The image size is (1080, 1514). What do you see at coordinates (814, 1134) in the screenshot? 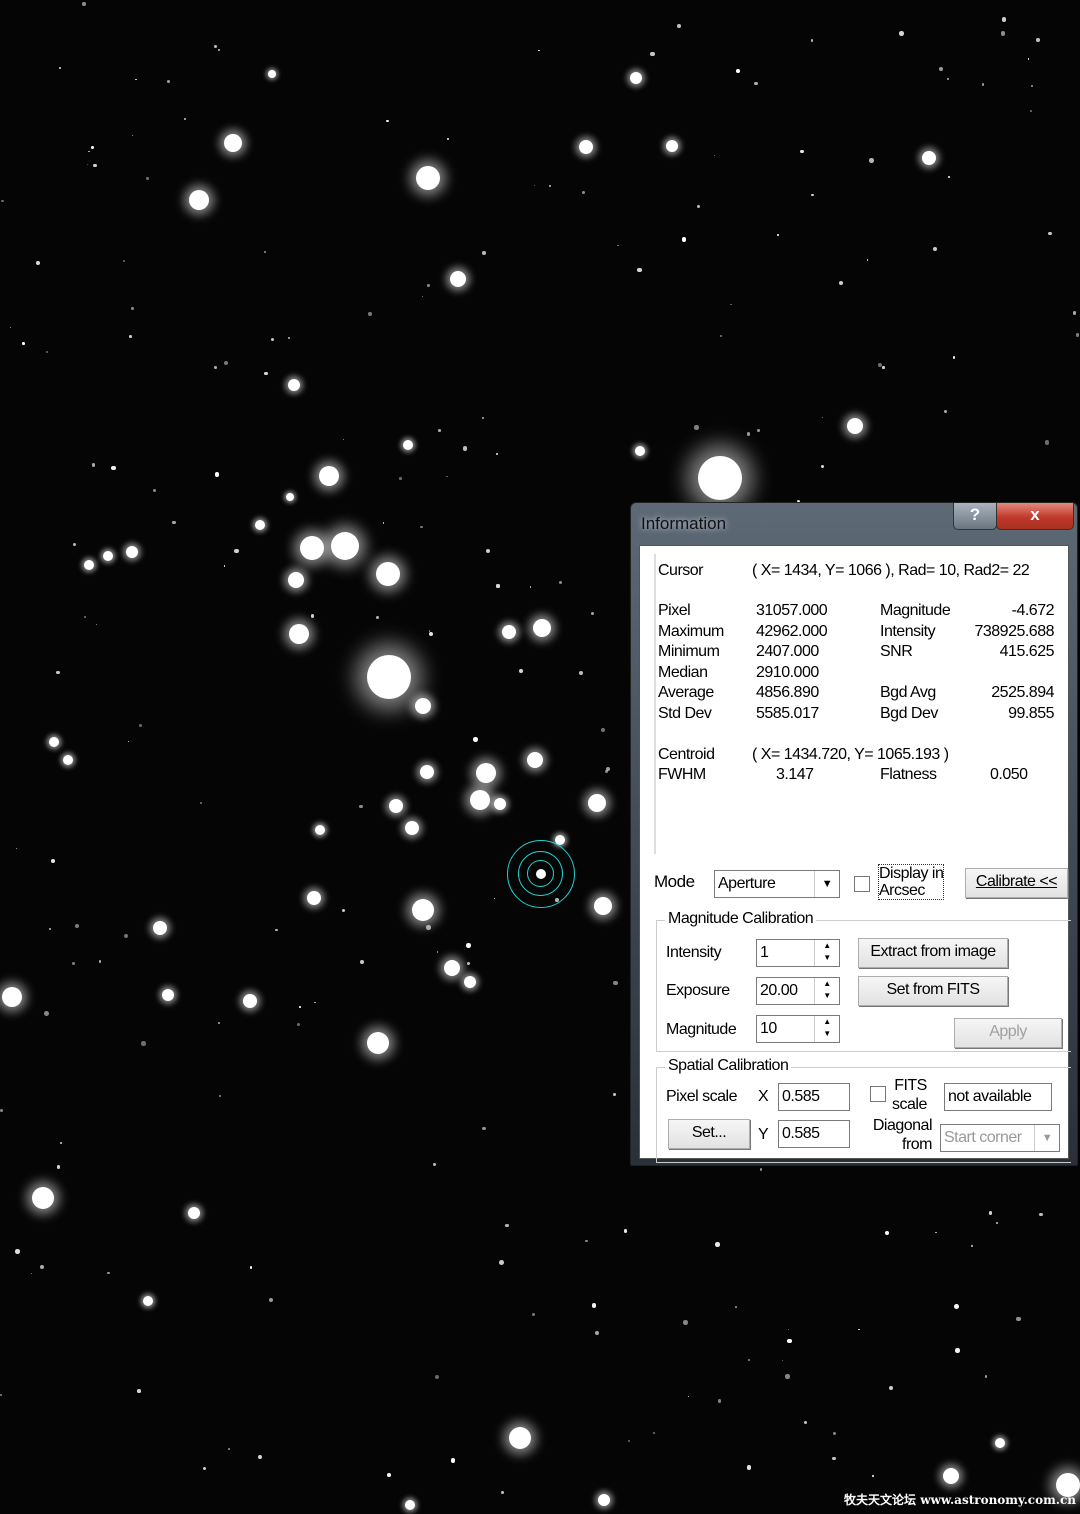
I see `pixel-scale-y-input: 0.585` at bounding box center [814, 1134].